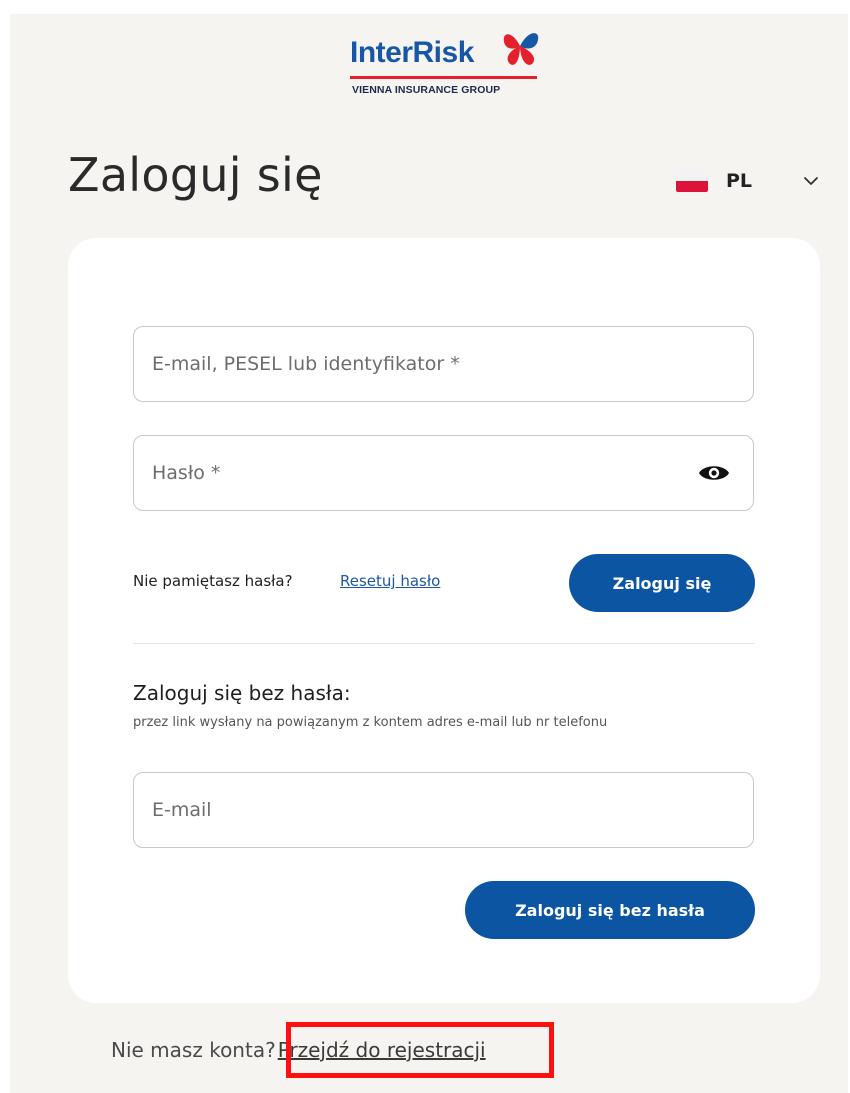  I want to click on password-field-wrapper, so click(443, 473).